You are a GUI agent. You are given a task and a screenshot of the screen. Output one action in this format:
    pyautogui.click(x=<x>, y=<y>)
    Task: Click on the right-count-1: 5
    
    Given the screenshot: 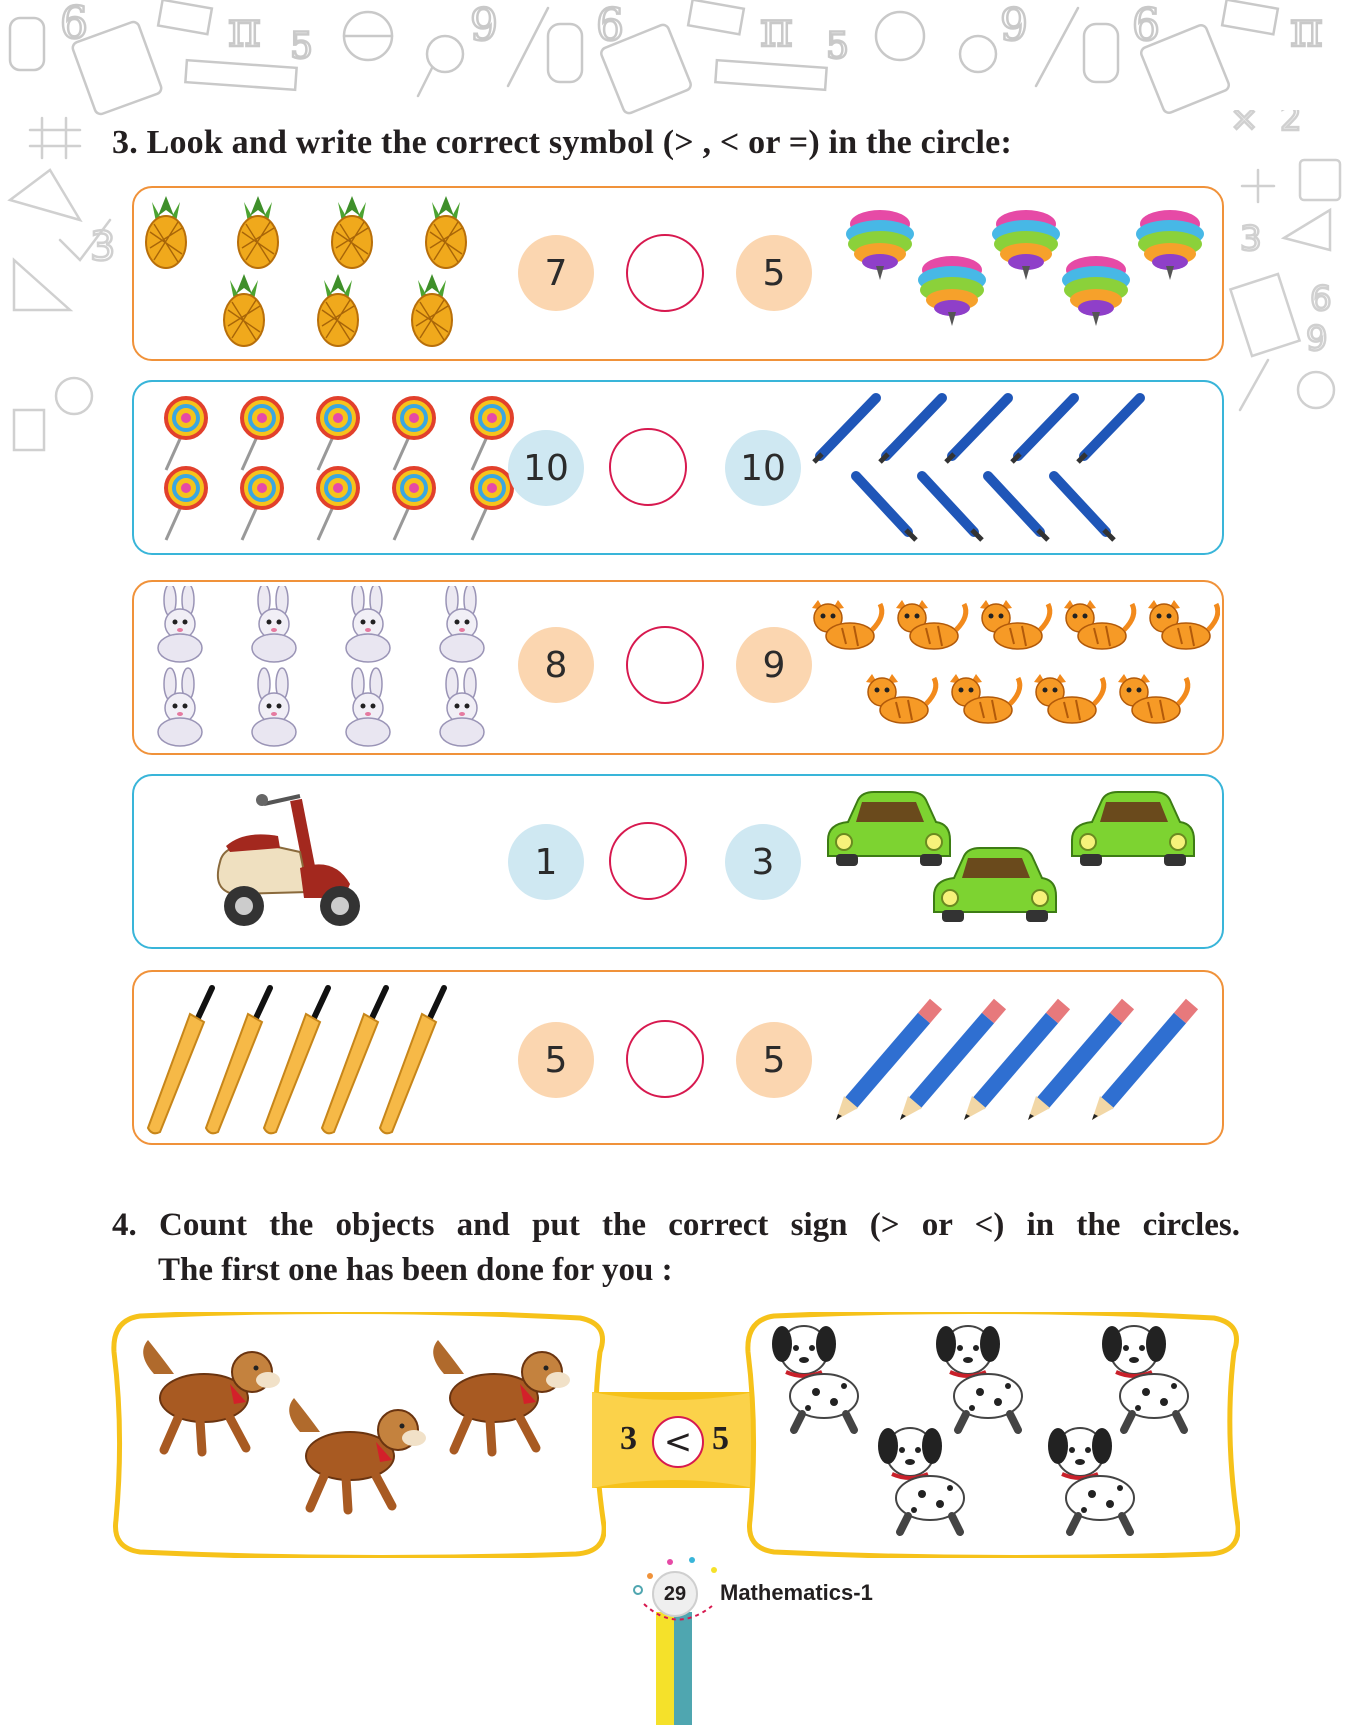 What is the action you would take?
    pyautogui.click(x=774, y=273)
    